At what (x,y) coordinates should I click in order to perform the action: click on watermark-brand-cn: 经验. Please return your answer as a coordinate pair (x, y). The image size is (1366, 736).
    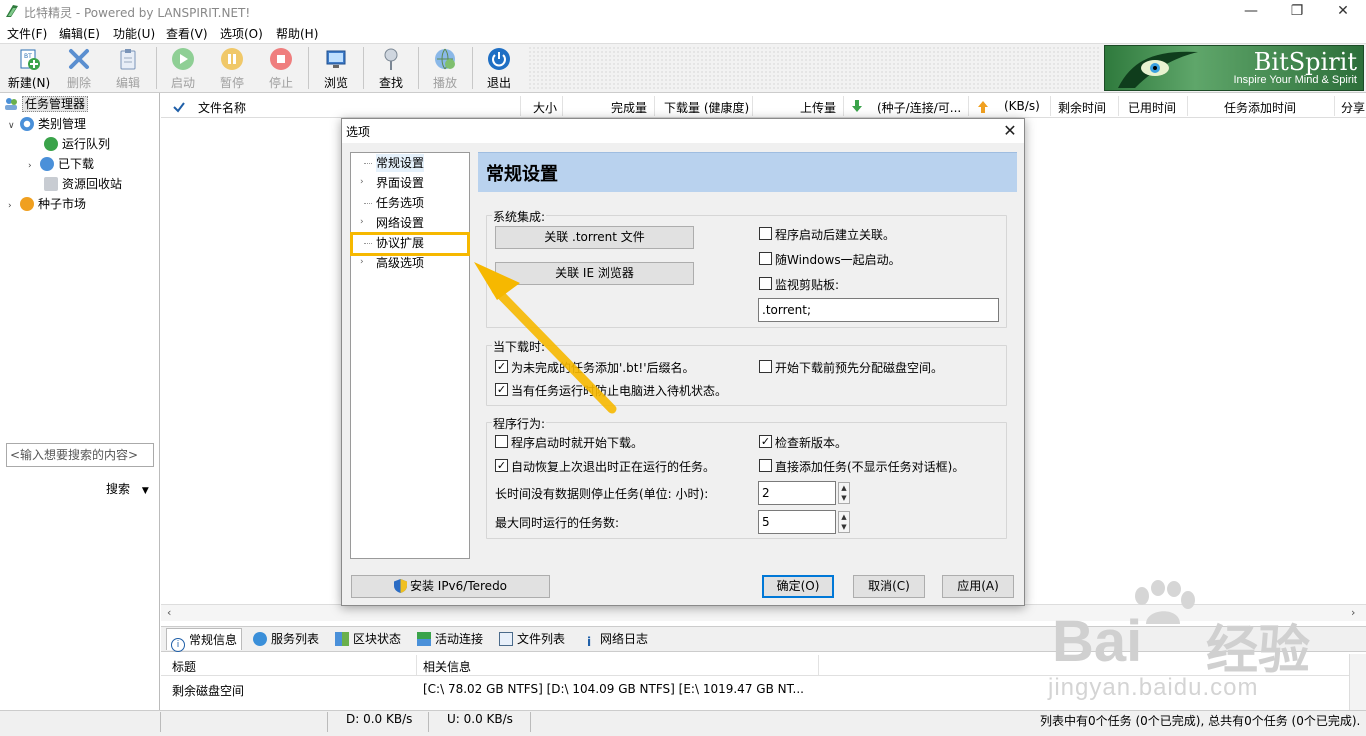
    Looking at the image, I should click on (1258, 651).